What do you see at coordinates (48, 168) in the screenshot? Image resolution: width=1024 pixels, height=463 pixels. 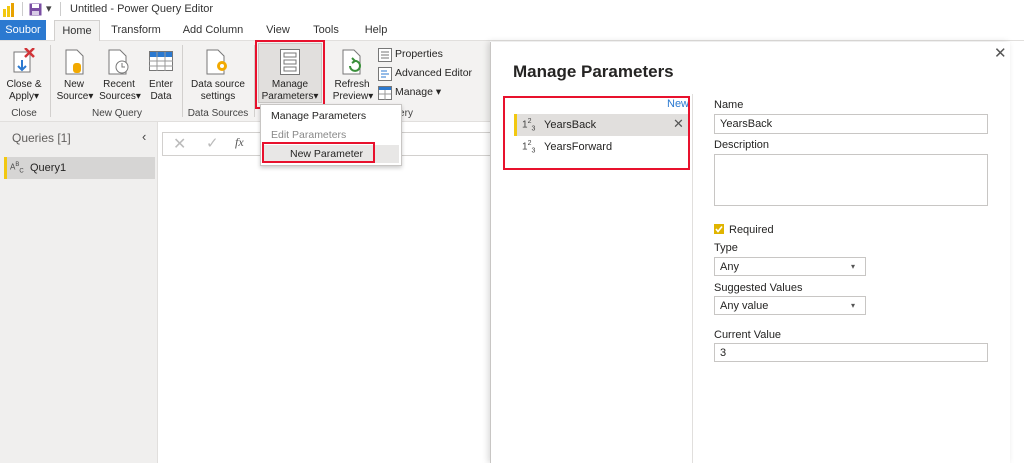 I see `query-name: Query1` at bounding box center [48, 168].